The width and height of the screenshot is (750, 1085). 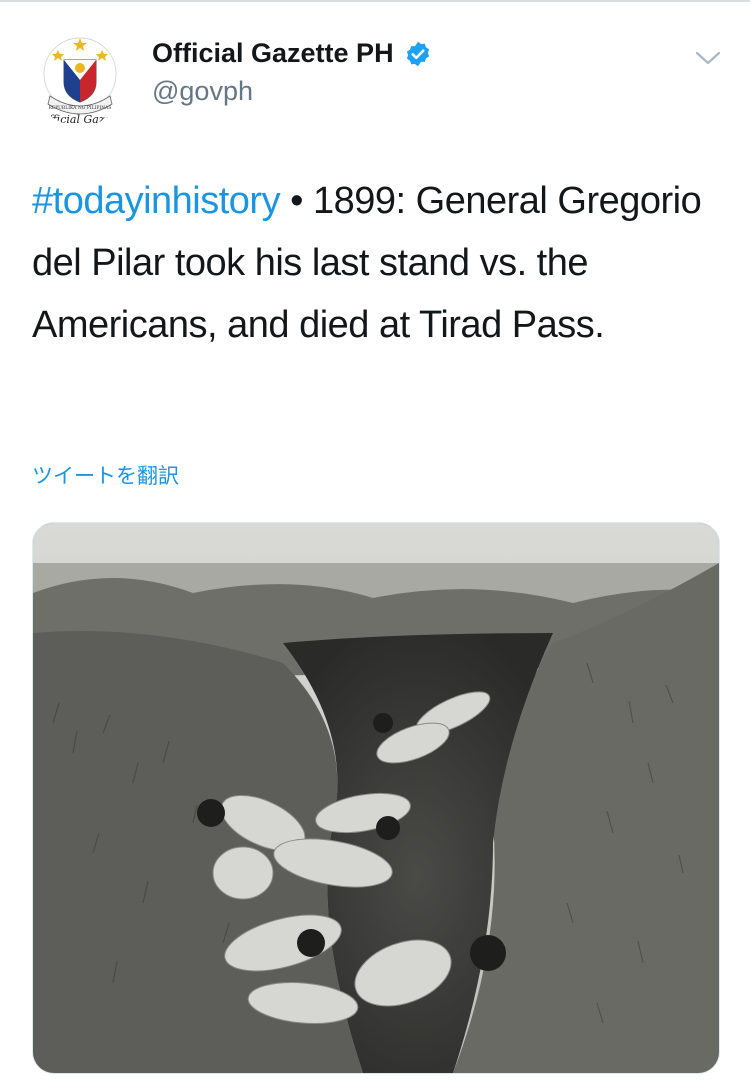 I want to click on avatar: REPUBLIKA NG PILIPINAS fficial Gaze, so click(x=80, y=78).